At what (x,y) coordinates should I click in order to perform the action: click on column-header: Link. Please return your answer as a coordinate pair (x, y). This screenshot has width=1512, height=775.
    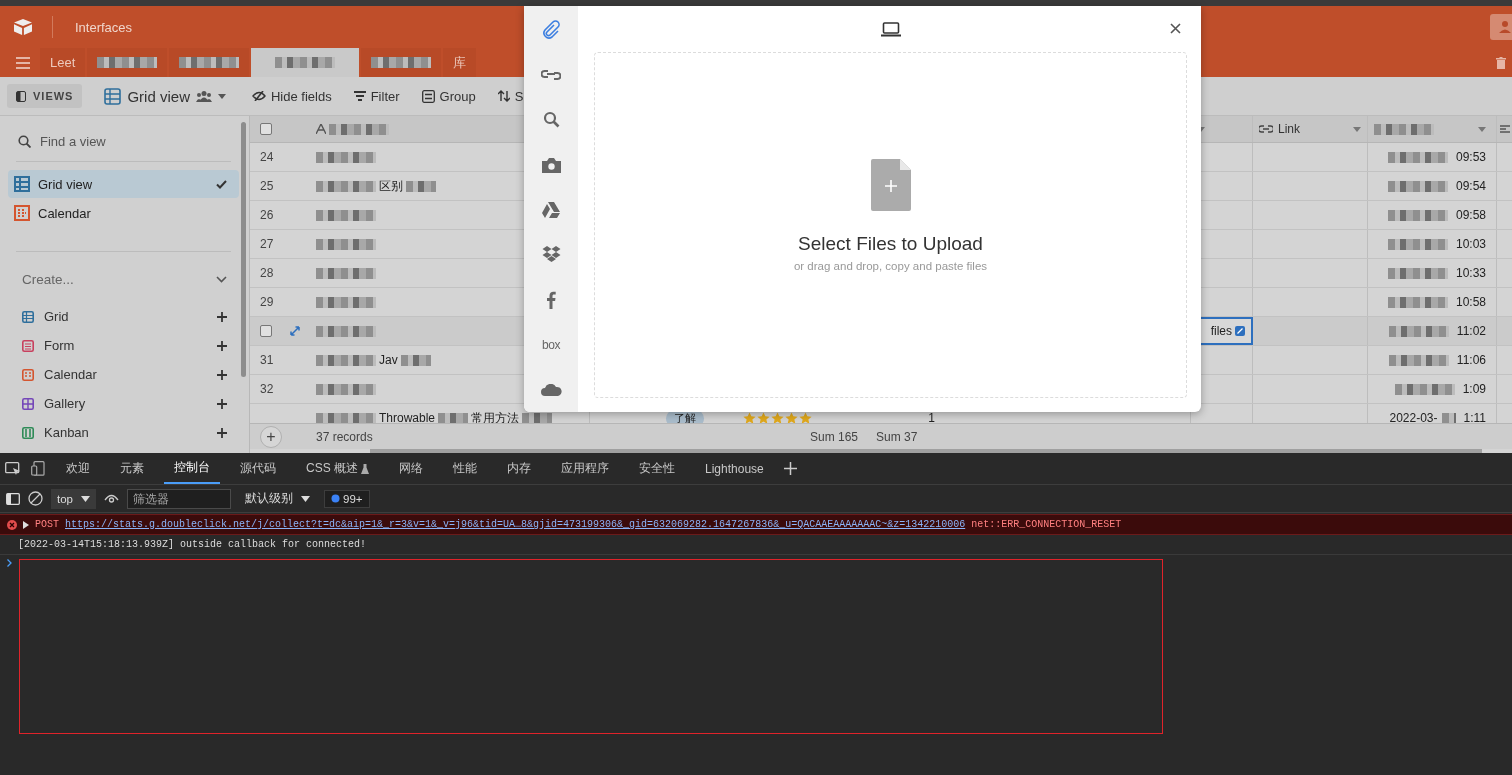
    Looking at the image, I should click on (1306, 129).